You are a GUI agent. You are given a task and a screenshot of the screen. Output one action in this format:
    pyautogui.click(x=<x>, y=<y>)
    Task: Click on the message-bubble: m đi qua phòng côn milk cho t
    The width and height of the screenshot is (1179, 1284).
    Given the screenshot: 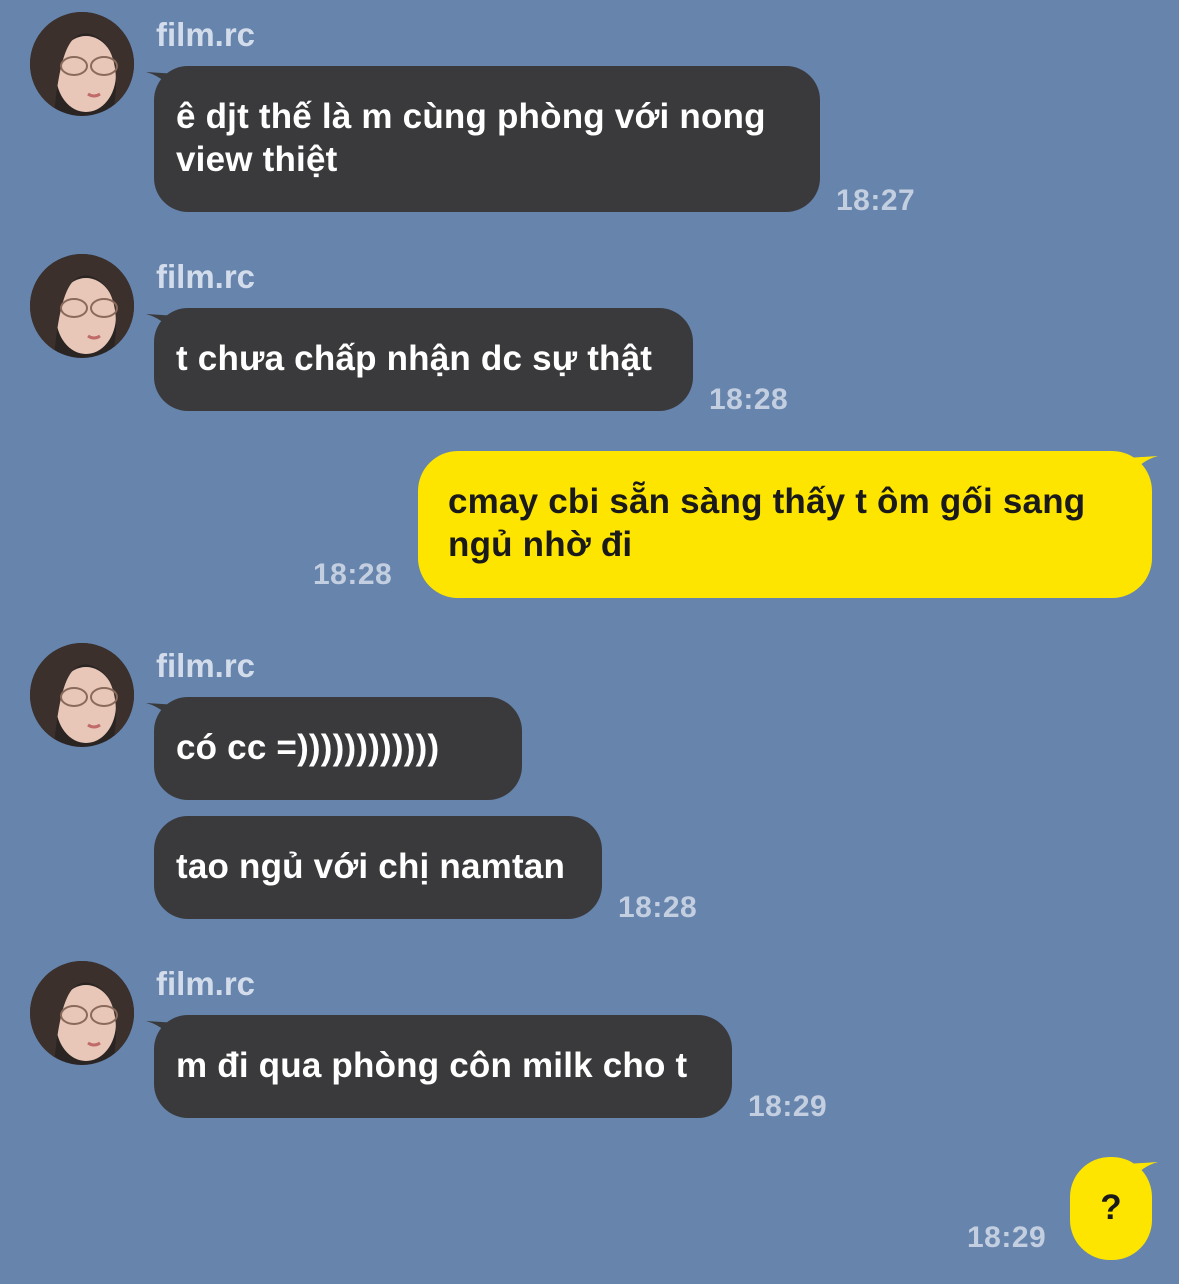 What is the action you would take?
    pyautogui.click(x=443, y=1066)
    